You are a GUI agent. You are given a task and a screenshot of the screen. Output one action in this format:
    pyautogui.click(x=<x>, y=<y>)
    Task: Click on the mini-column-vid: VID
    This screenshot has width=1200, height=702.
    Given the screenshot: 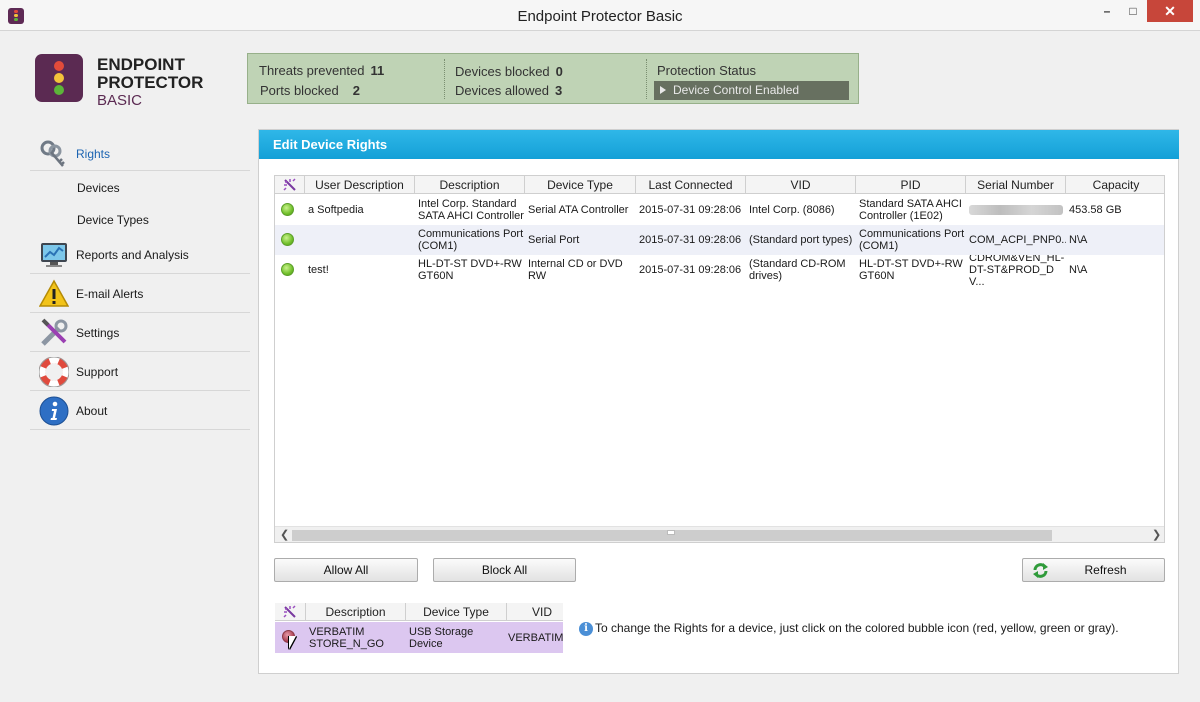 What is the action you would take?
    pyautogui.click(x=541, y=612)
    